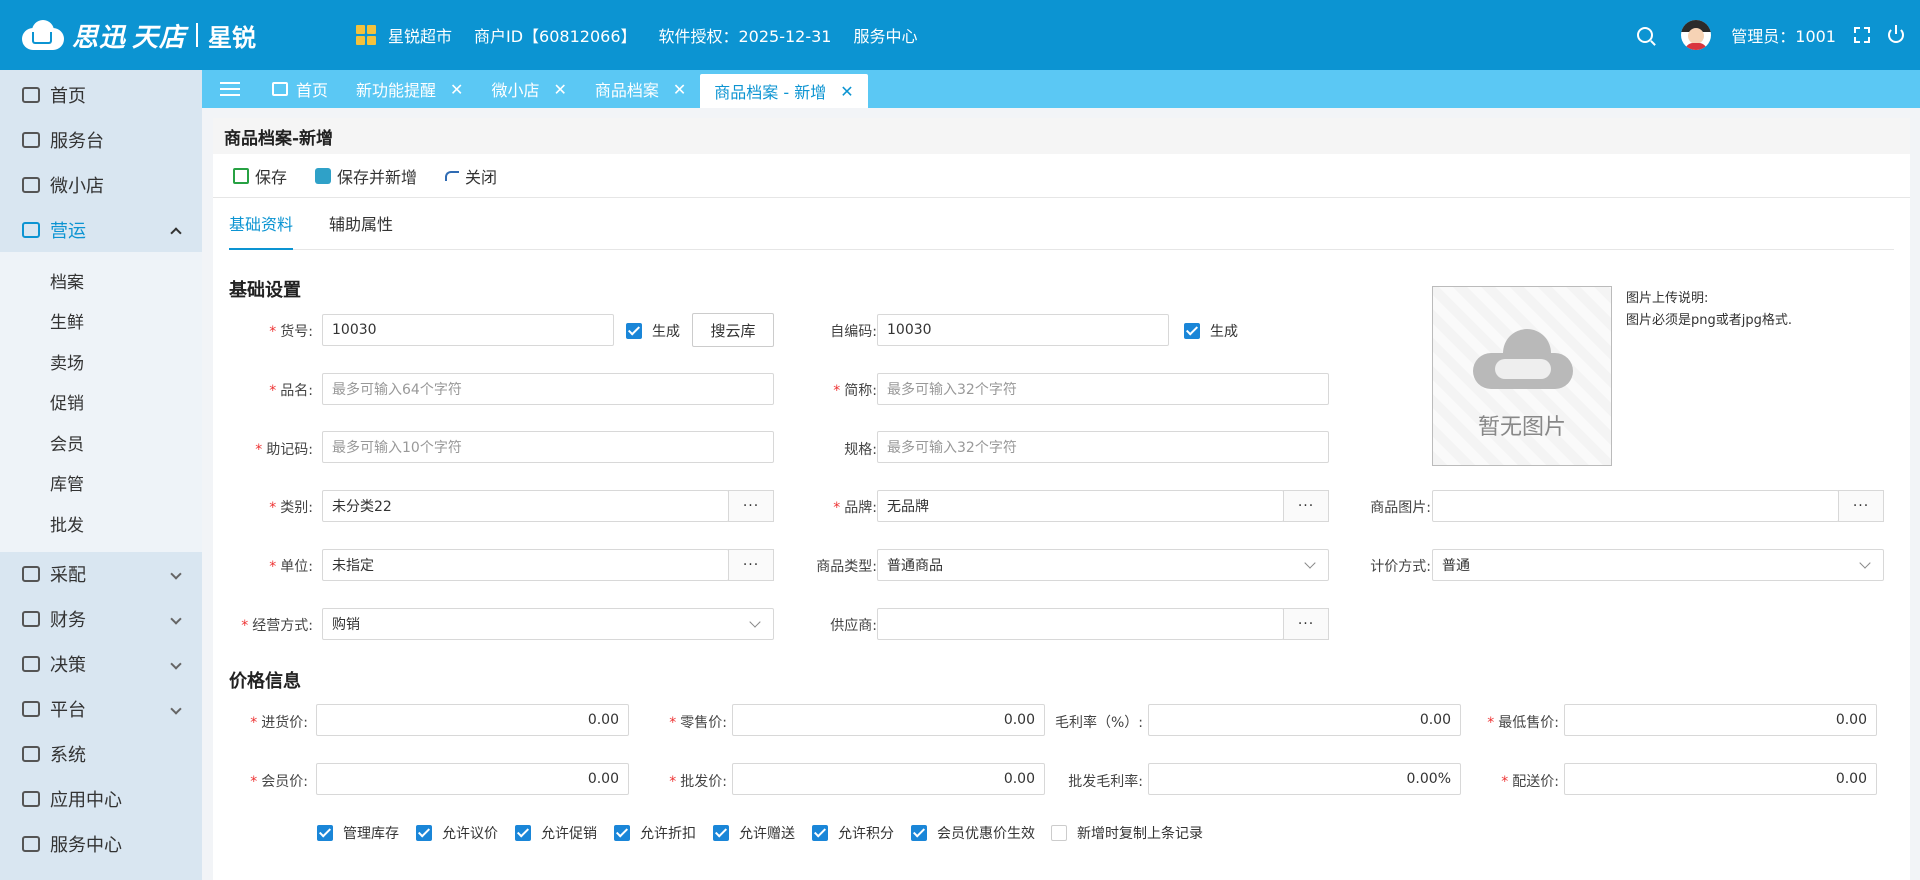  I want to click on avatar, so click(1696, 35).